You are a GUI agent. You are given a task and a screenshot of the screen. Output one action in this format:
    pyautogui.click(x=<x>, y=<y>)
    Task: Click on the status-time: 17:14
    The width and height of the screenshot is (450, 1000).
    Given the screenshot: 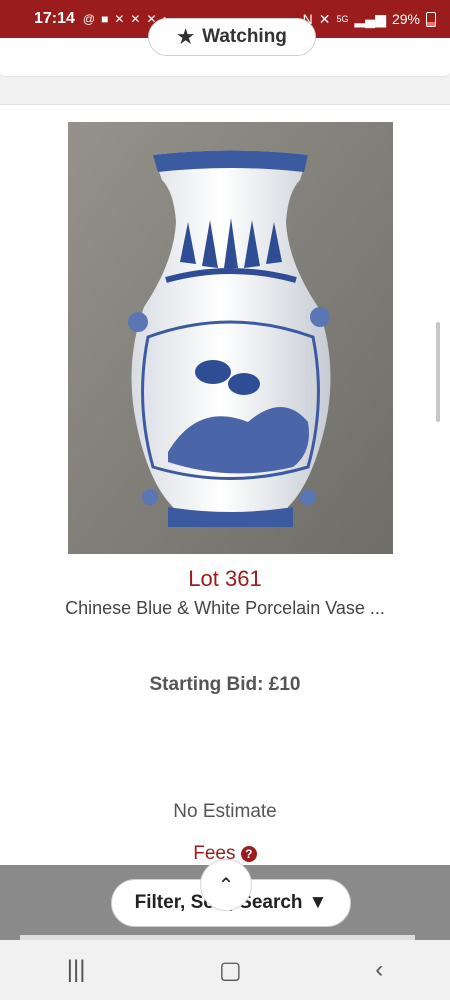 What is the action you would take?
    pyautogui.click(x=54, y=18)
    